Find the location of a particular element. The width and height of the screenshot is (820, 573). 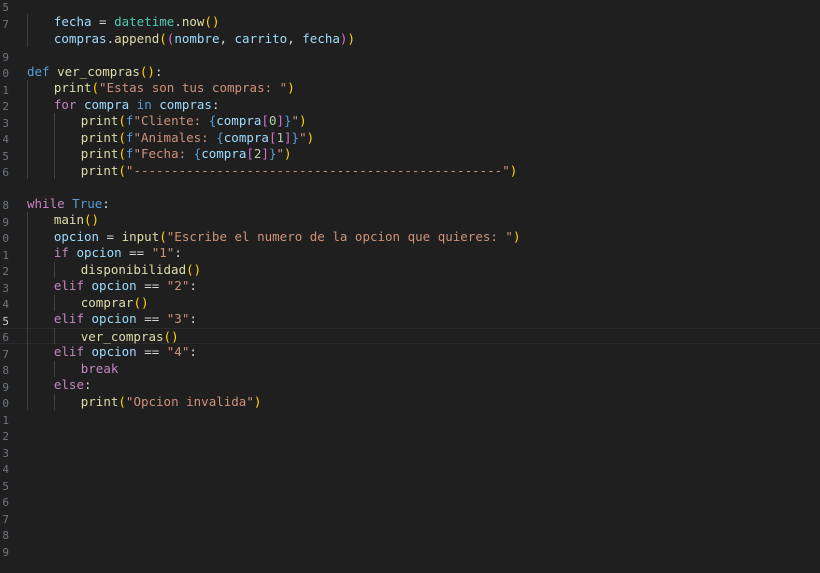

code-token: break is located at coordinates (99, 368).